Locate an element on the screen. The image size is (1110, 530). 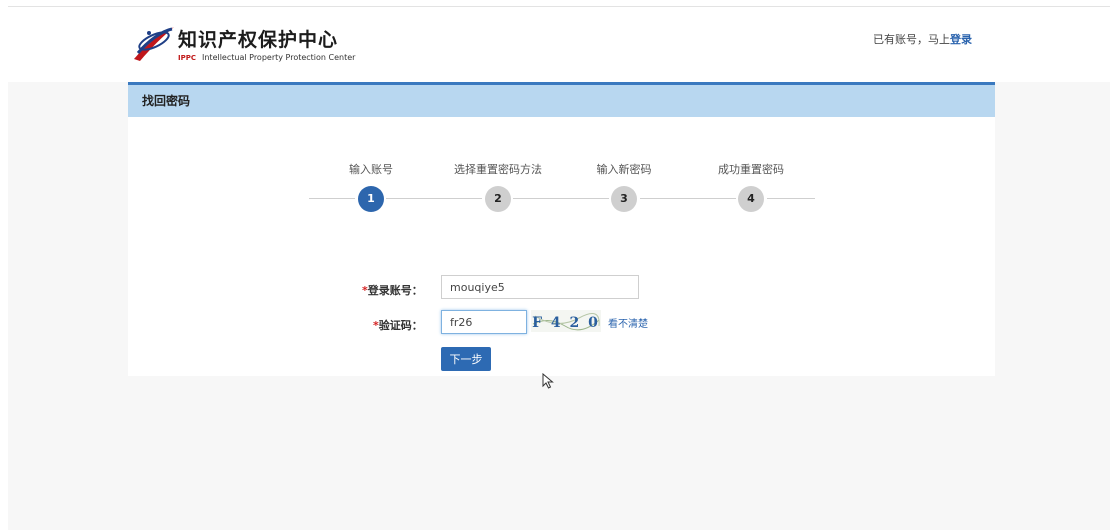
captcha-input is located at coordinates (484, 322).